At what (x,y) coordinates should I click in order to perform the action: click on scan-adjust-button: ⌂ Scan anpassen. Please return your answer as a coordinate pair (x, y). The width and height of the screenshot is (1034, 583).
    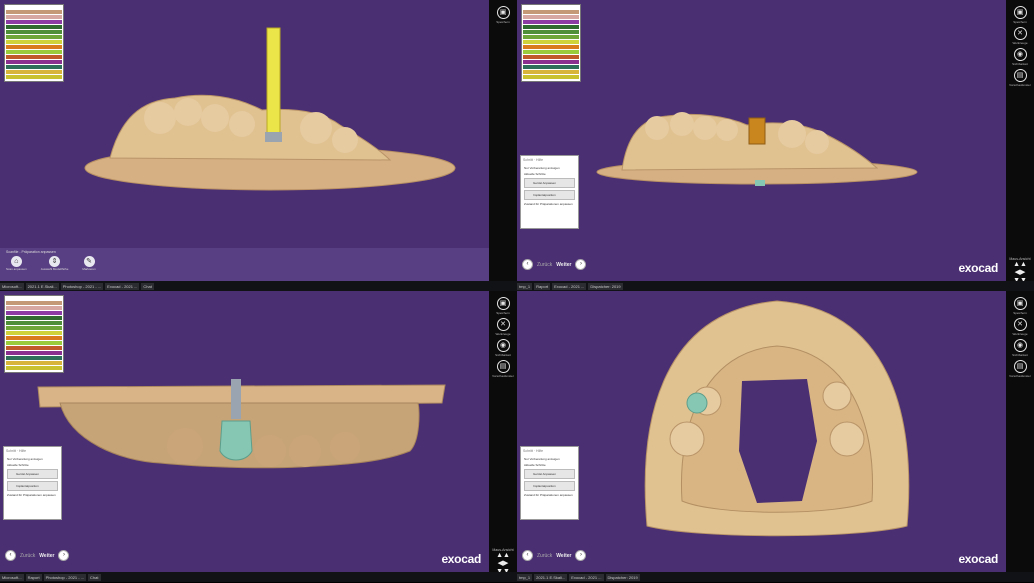
    Looking at the image, I should click on (16, 263).